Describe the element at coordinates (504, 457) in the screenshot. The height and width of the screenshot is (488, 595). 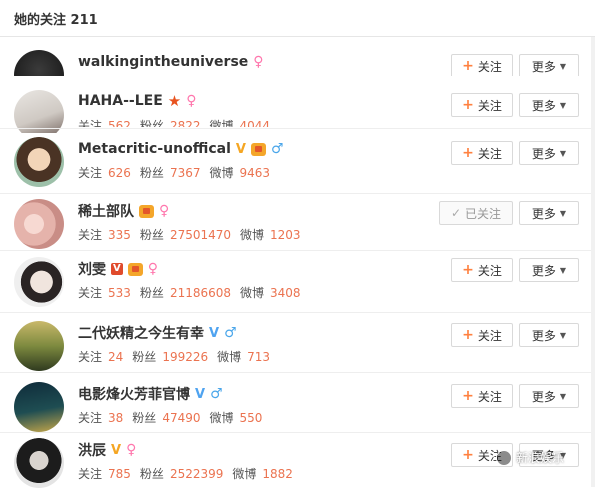
I see `weibo-logo-icon` at that location.